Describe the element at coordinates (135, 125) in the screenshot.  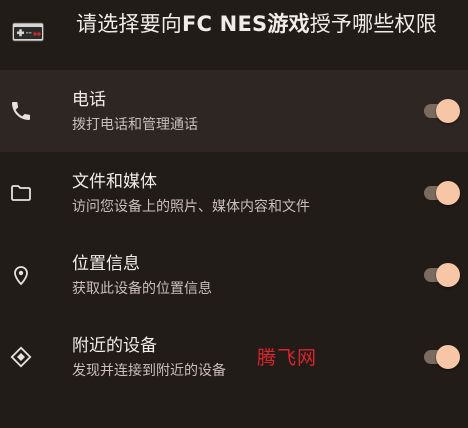
I see `permission-description: 拨打电话和管理通话` at that location.